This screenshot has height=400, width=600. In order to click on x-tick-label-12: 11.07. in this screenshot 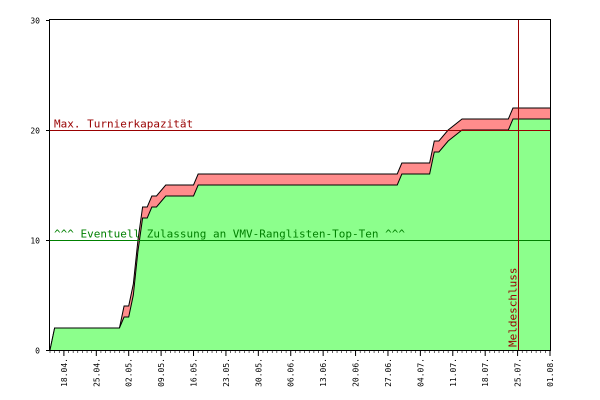, I will do `click(453, 372)`.